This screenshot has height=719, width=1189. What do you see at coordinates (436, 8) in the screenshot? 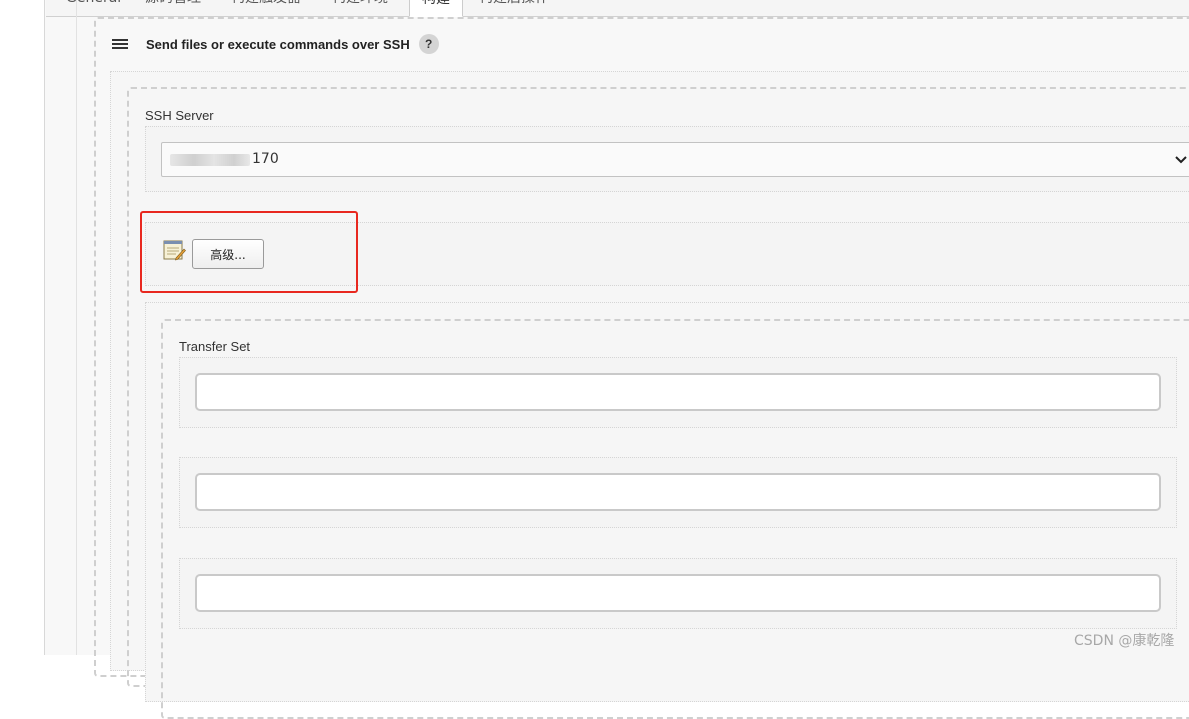
I see `tab-build: 构建` at bounding box center [436, 8].